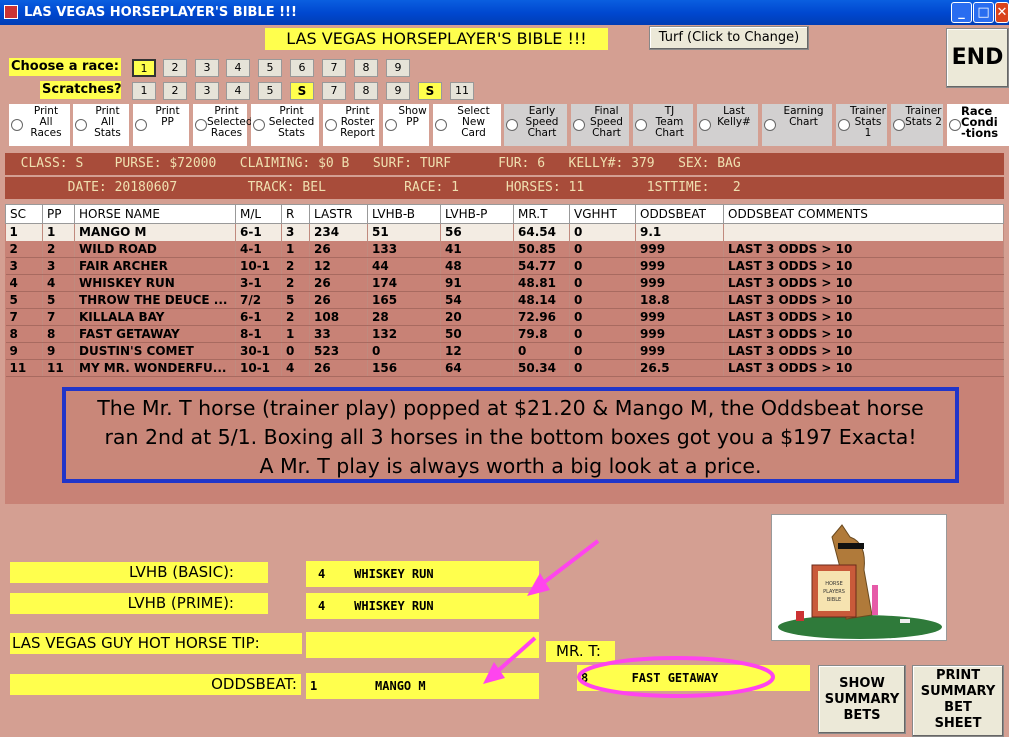 This screenshot has width=1009, height=737. Describe the element at coordinates (258, 214) in the screenshot. I see `column-header-m-l: M/L` at that location.